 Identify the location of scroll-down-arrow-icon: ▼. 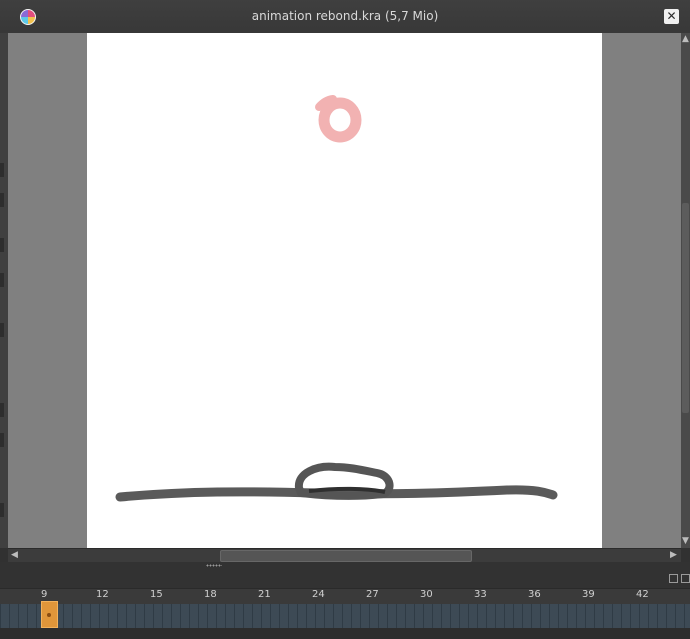
(685, 541).